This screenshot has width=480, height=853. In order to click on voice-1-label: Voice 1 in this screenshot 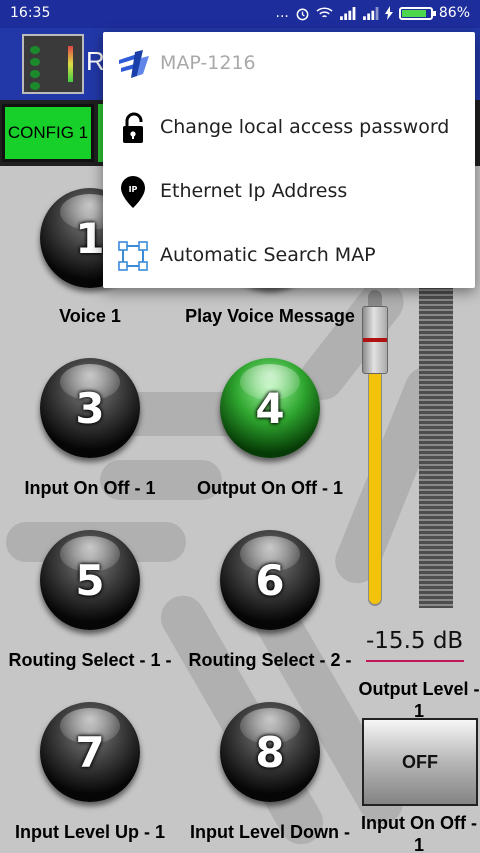, I will do `click(90, 316)`.